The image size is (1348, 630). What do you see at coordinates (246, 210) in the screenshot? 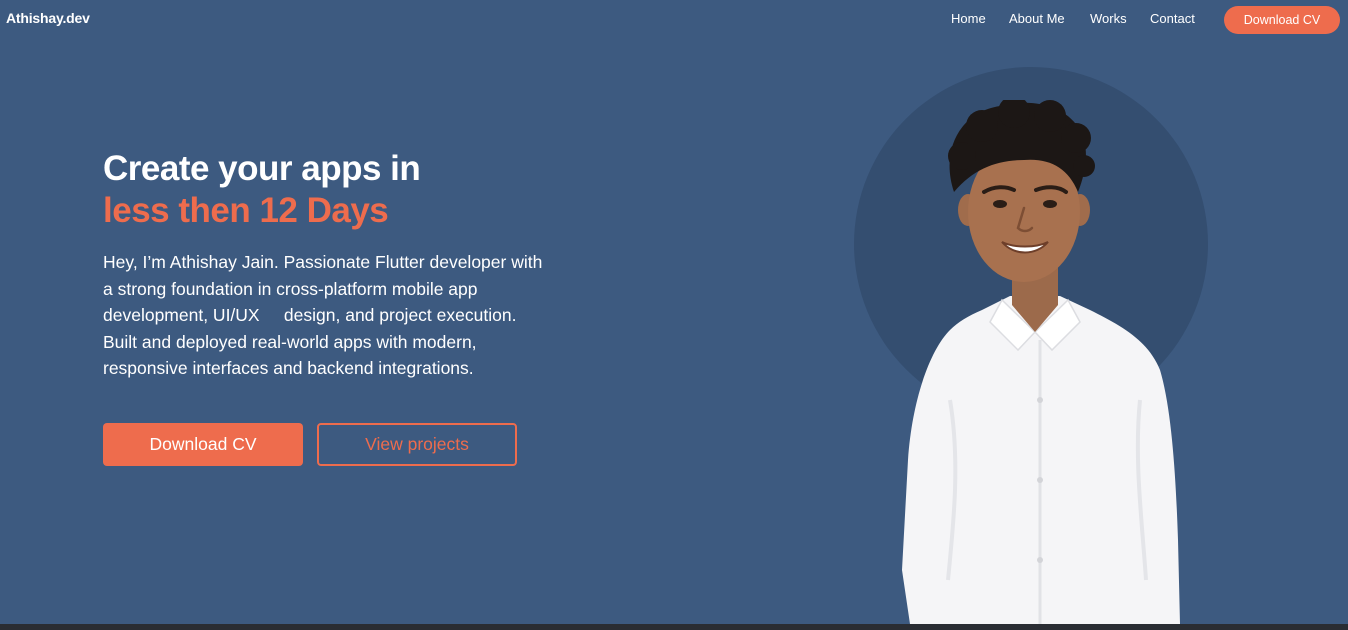
I see `hero-headline-accent: less then 12 Days` at bounding box center [246, 210].